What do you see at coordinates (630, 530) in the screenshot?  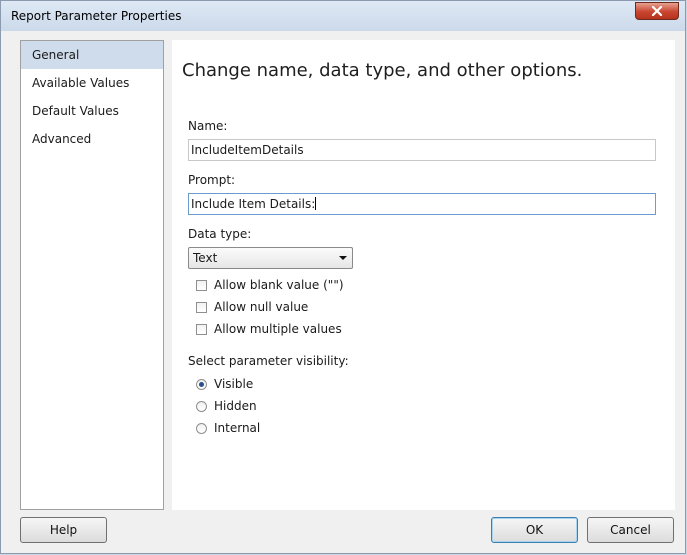 I see `cancel-button: Cancel` at bounding box center [630, 530].